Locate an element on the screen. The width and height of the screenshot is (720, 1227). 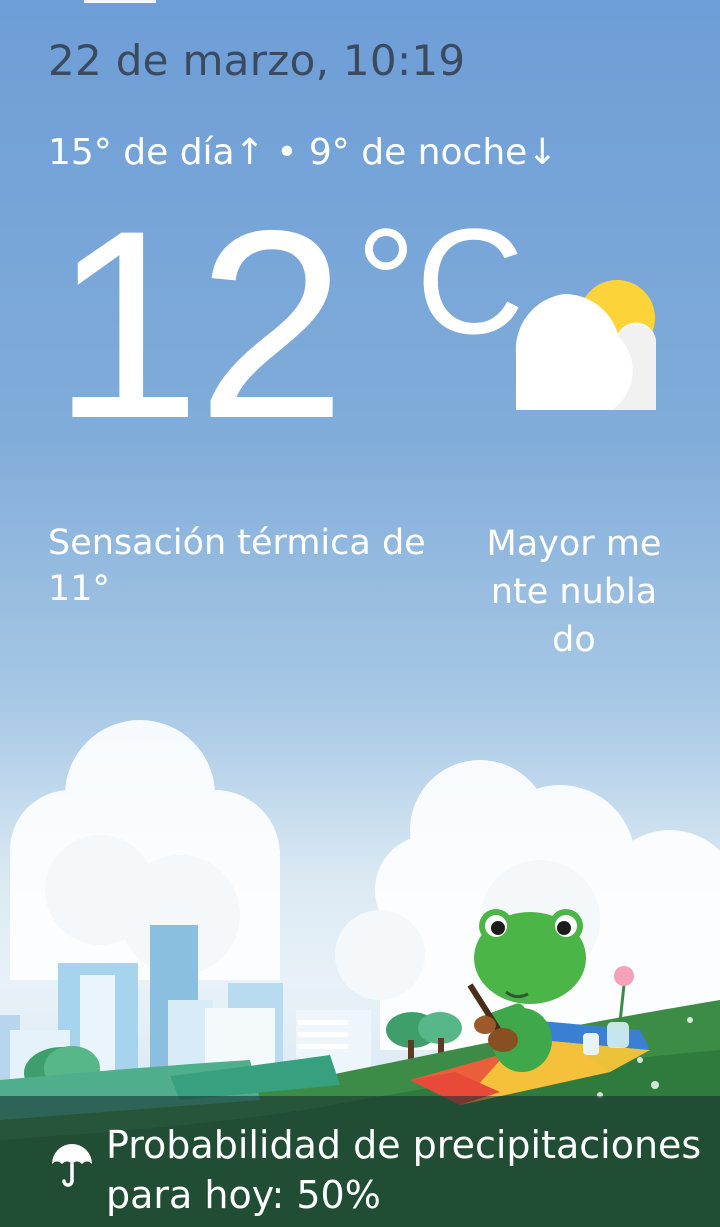
weather-condition: Mayor mente nublado is located at coordinates (574, 592).